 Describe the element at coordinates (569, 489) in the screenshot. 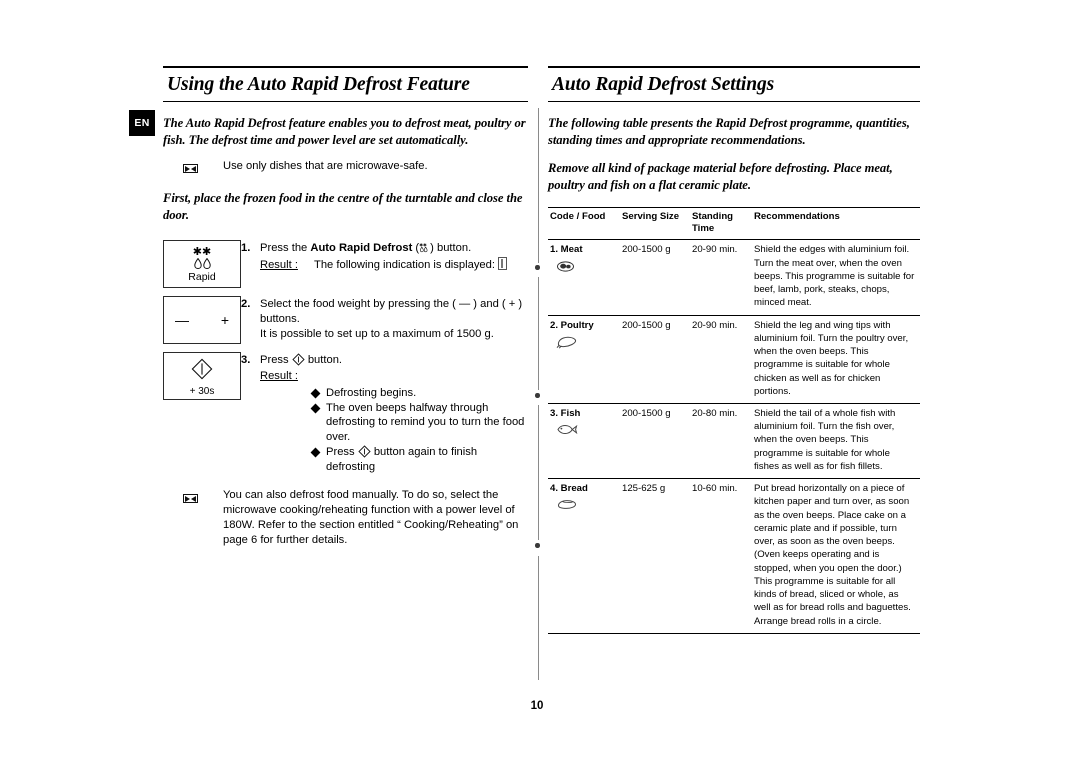

I see `food-name: 4. Bread` at that location.